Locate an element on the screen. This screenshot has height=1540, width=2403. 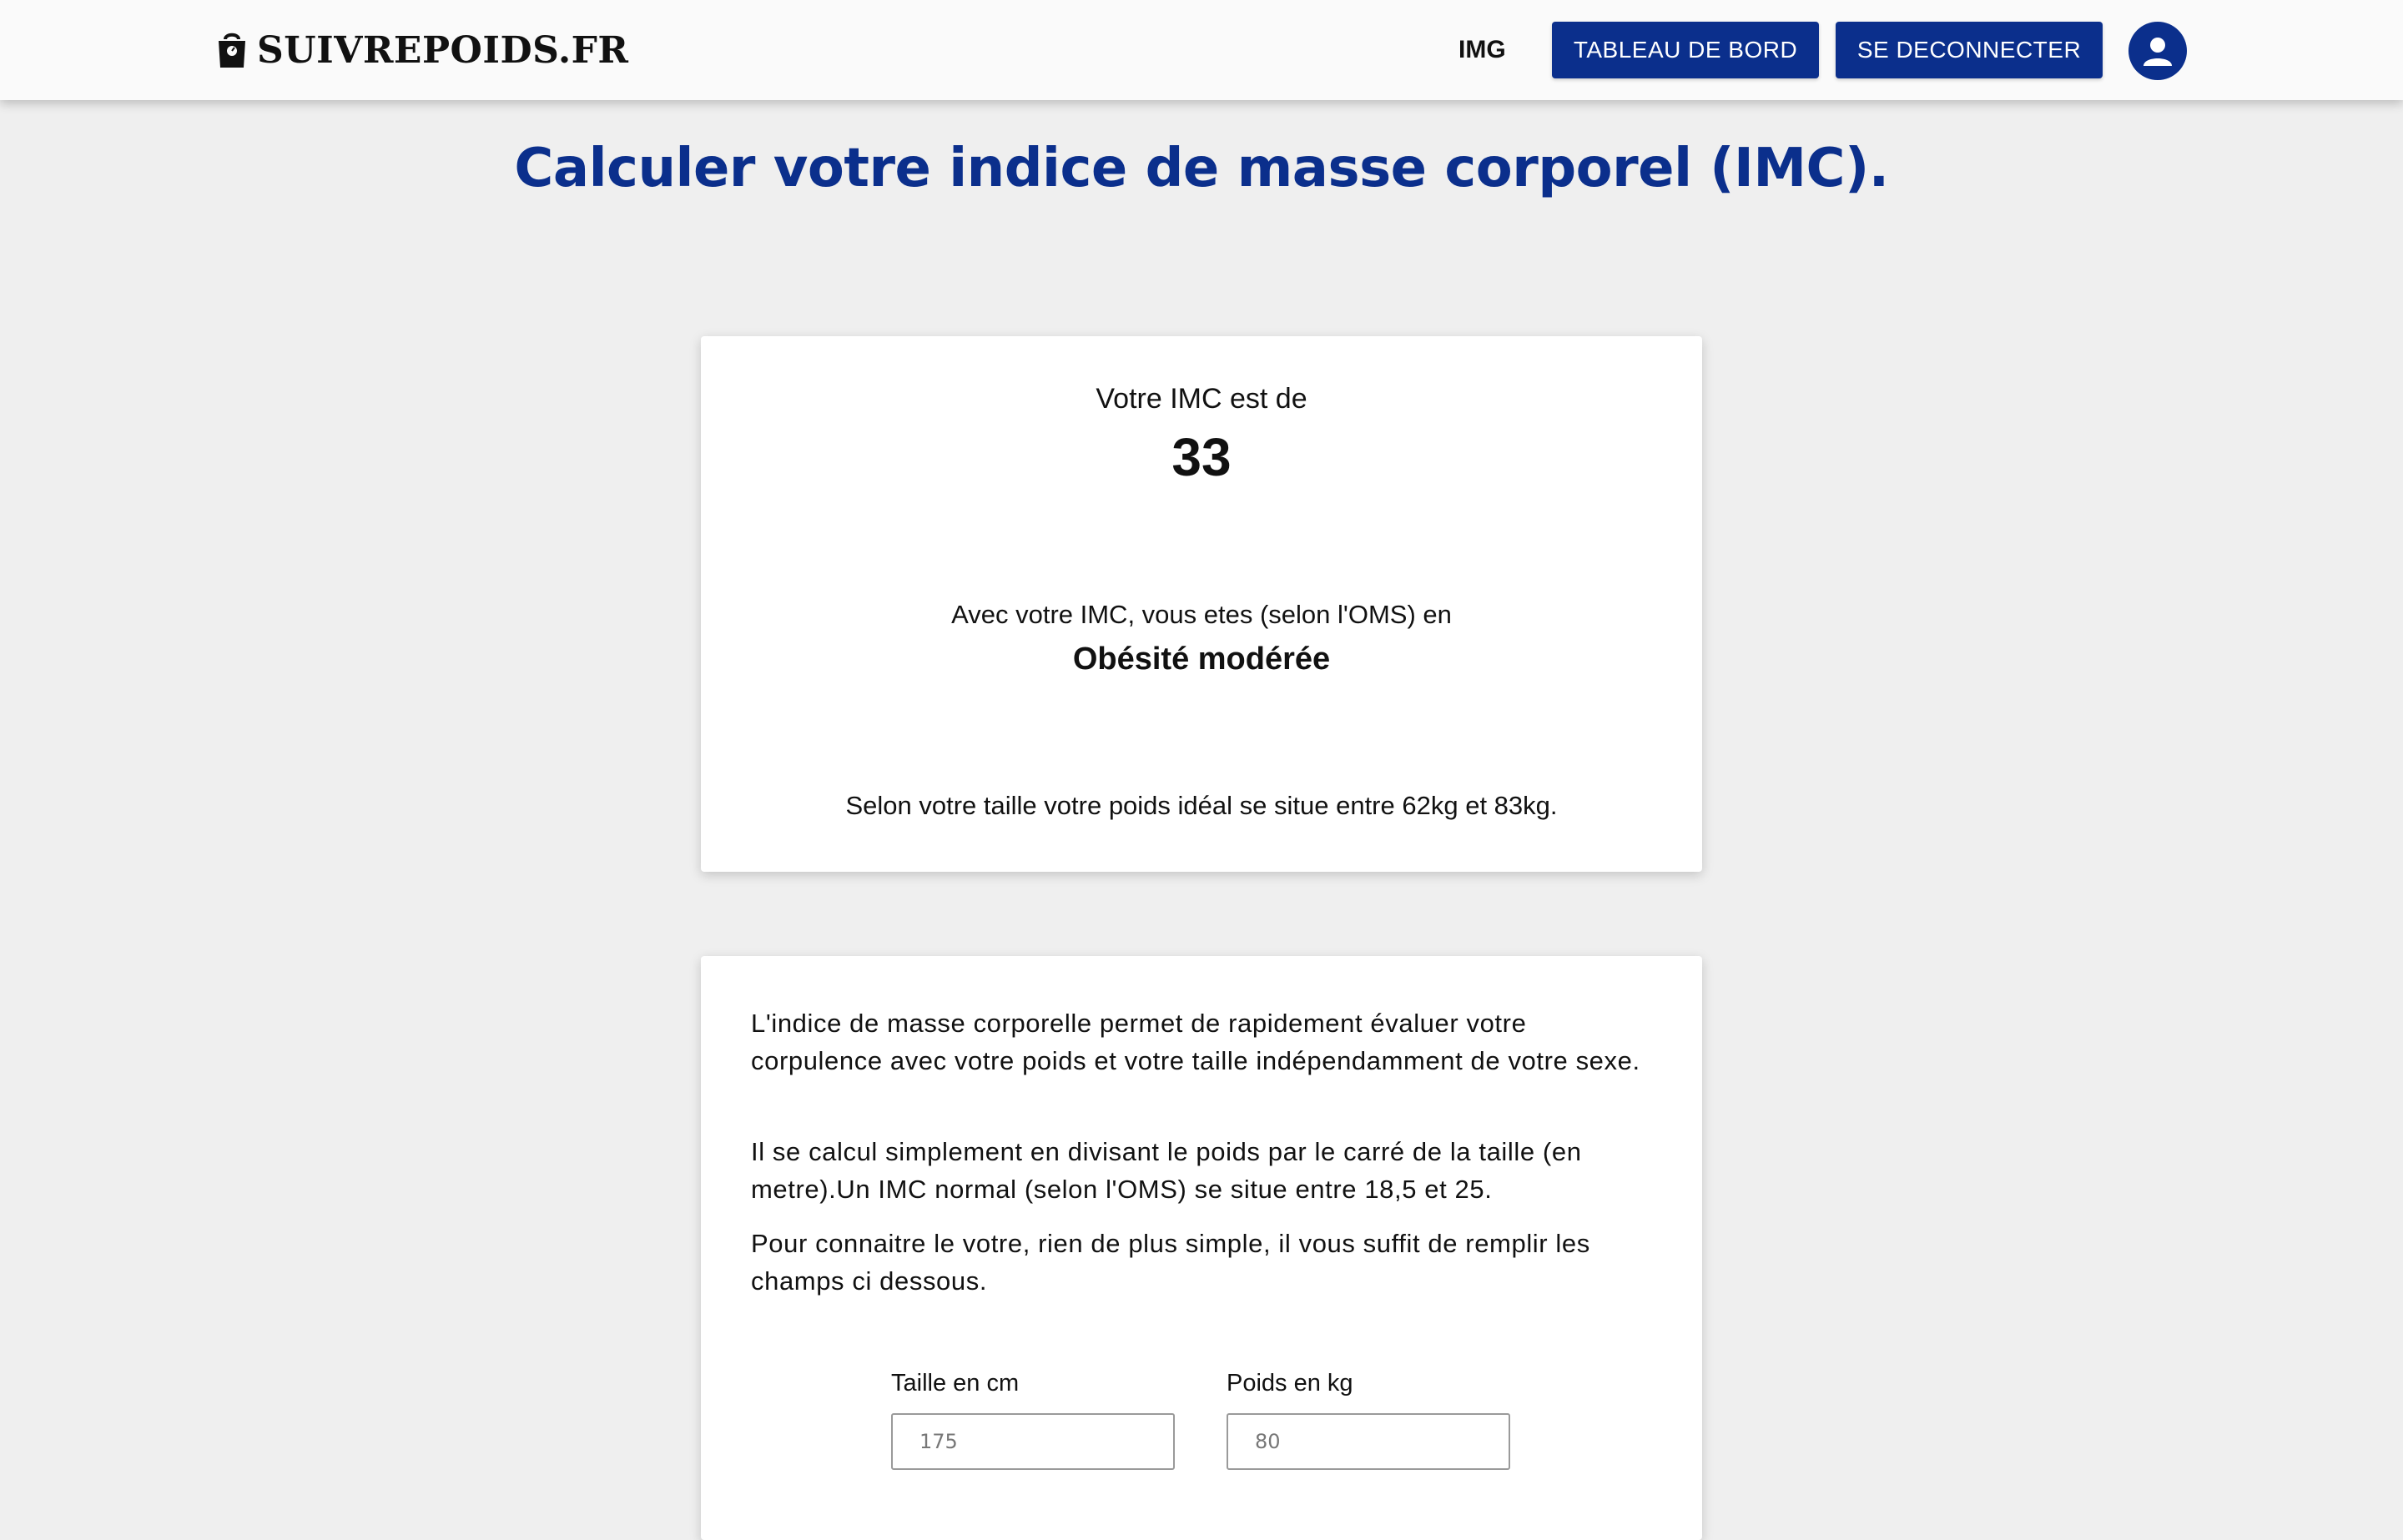
poids-input is located at coordinates (1368, 1441).